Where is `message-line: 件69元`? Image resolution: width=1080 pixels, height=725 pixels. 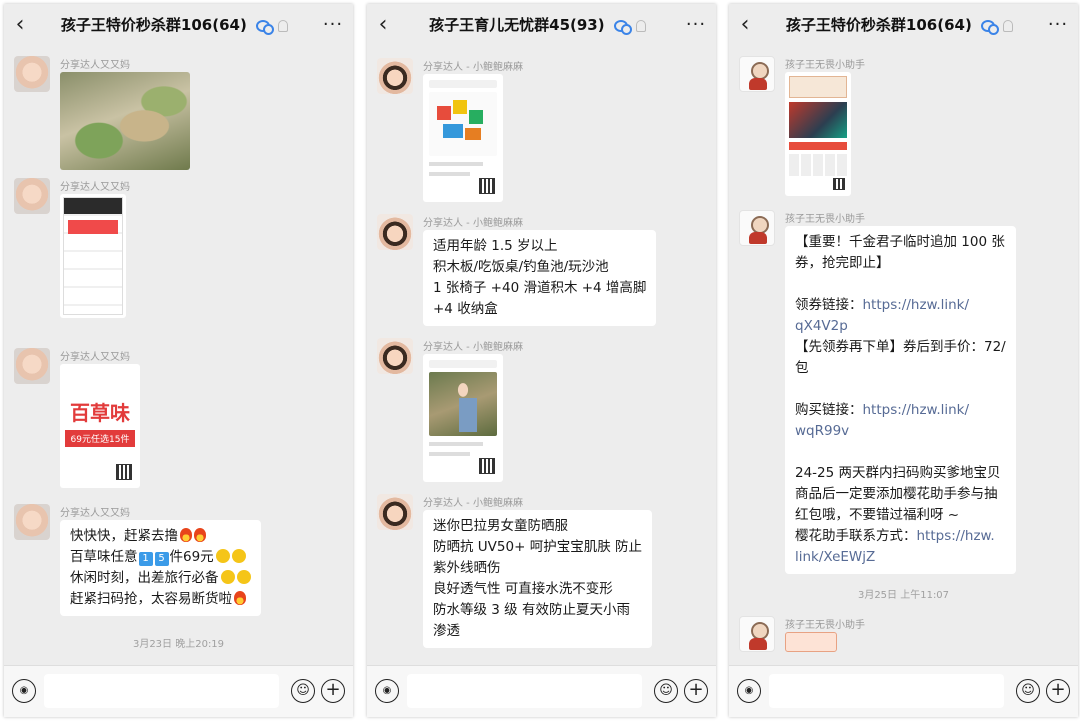 message-line: 件69元 is located at coordinates (191, 557).